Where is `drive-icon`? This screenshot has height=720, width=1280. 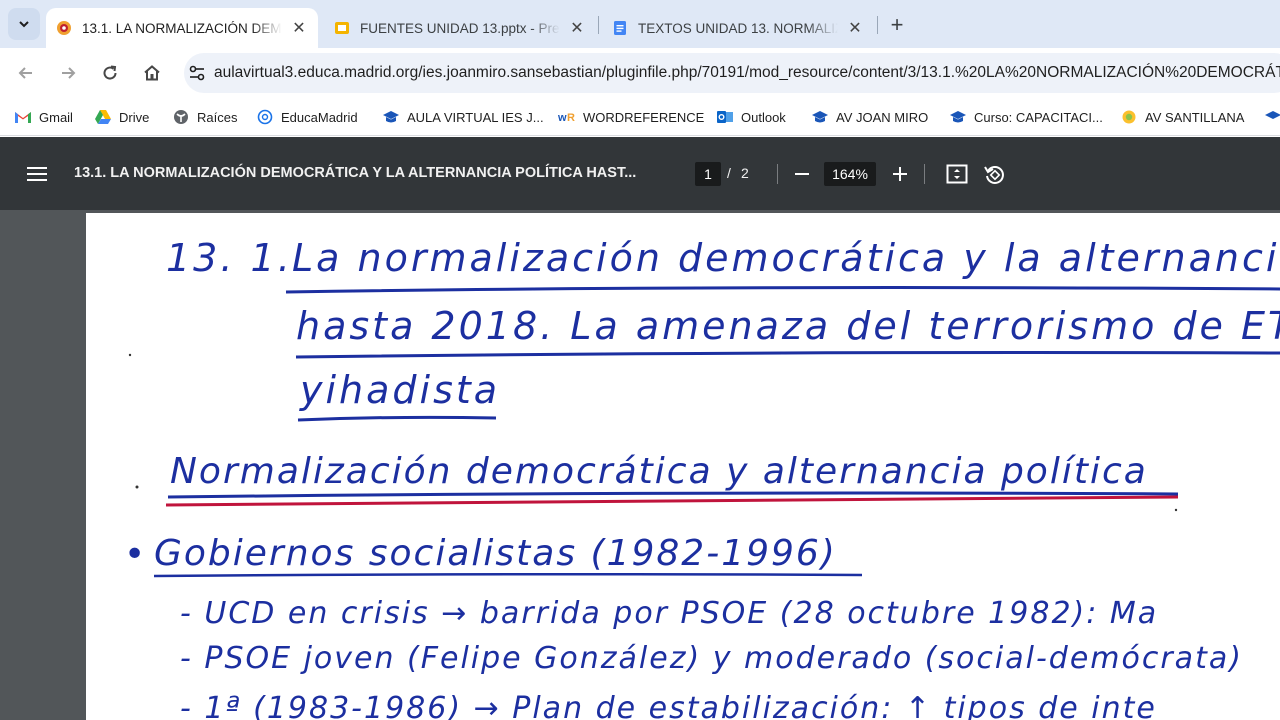
drive-icon is located at coordinates (103, 117).